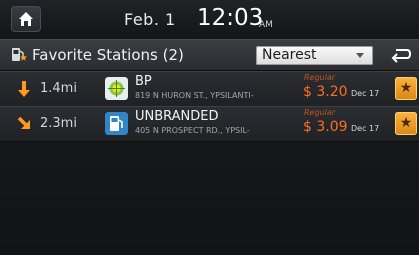 The image size is (419, 255). I want to click on station-address: 405 N PROSPECT RD., YPSIL-, so click(192, 130).